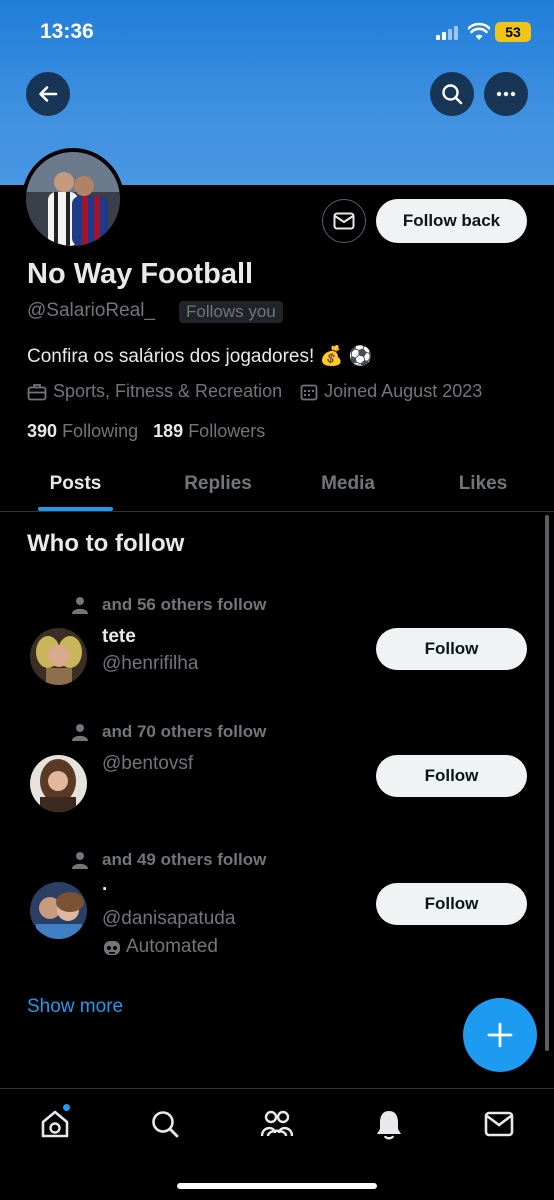  What do you see at coordinates (148, 763) in the screenshot?
I see `suggestion-handle: @bentovsf` at bounding box center [148, 763].